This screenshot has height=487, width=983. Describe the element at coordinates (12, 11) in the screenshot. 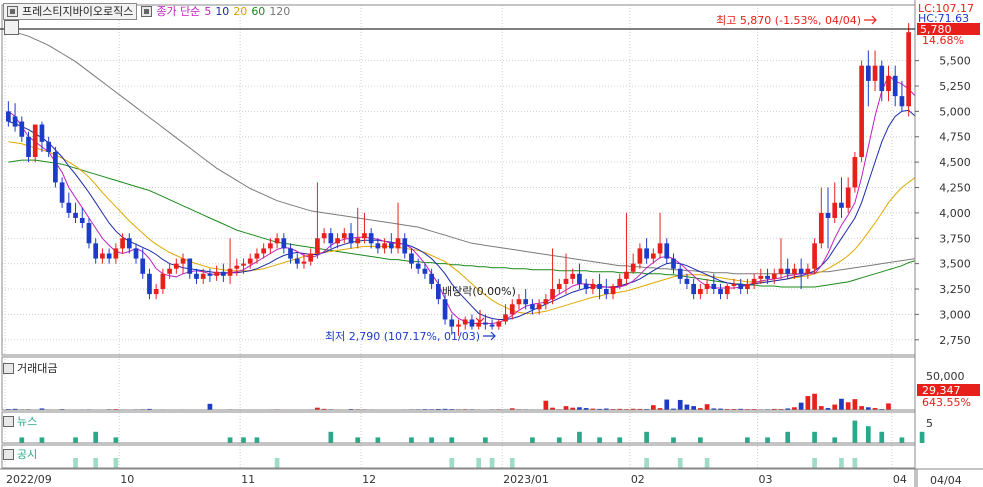

I see `expand-icon` at that location.